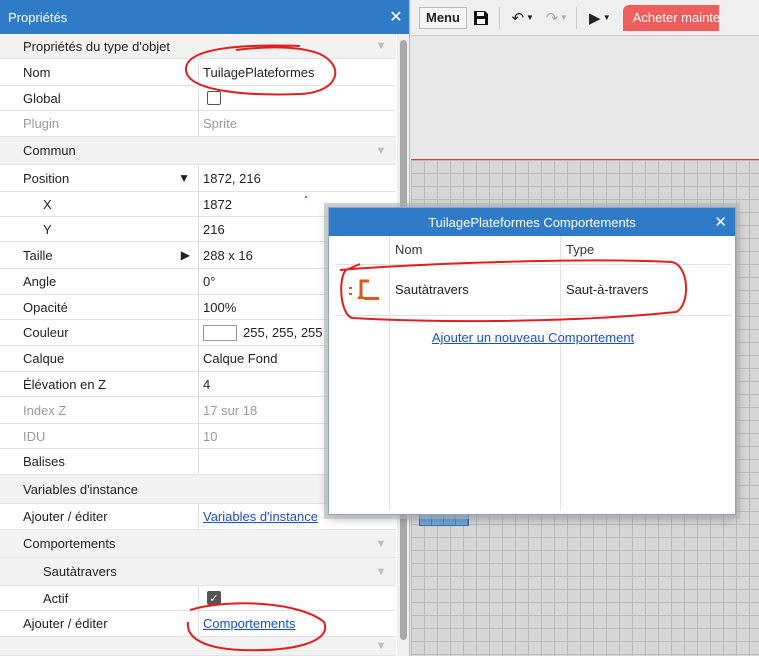 The height and width of the screenshot is (656, 759). Describe the element at coordinates (214, 598) in the screenshot. I see `active-checkbox: ✓` at that location.